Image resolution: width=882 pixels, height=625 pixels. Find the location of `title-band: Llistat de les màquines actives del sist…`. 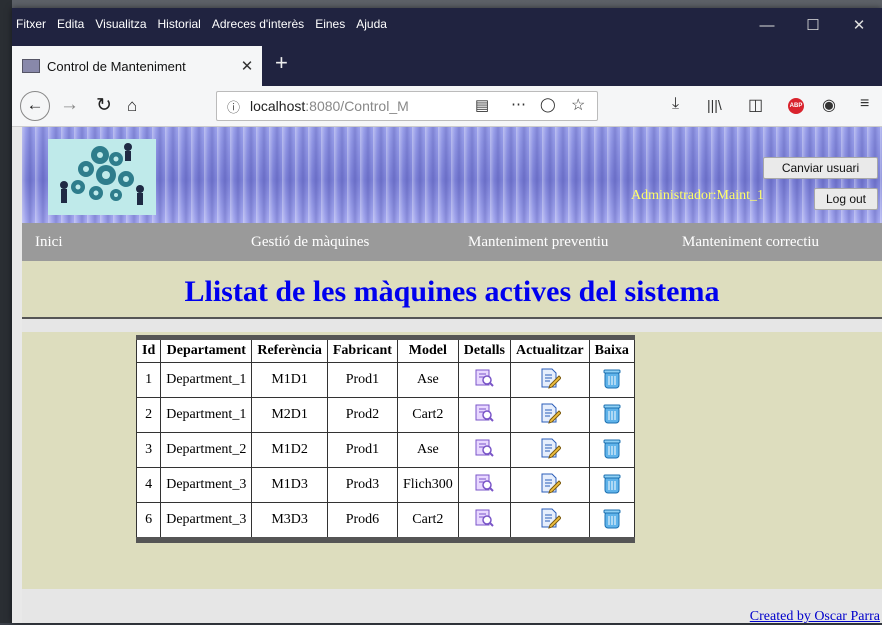

title-band: Llistat de les màquines actives del sist… is located at coordinates (452, 290).